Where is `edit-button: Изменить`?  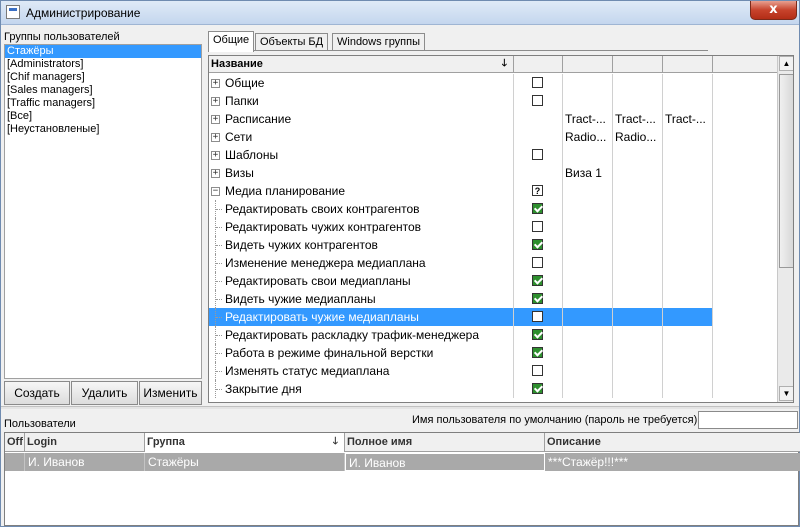
edit-button: Изменить is located at coordinates (170, 393).